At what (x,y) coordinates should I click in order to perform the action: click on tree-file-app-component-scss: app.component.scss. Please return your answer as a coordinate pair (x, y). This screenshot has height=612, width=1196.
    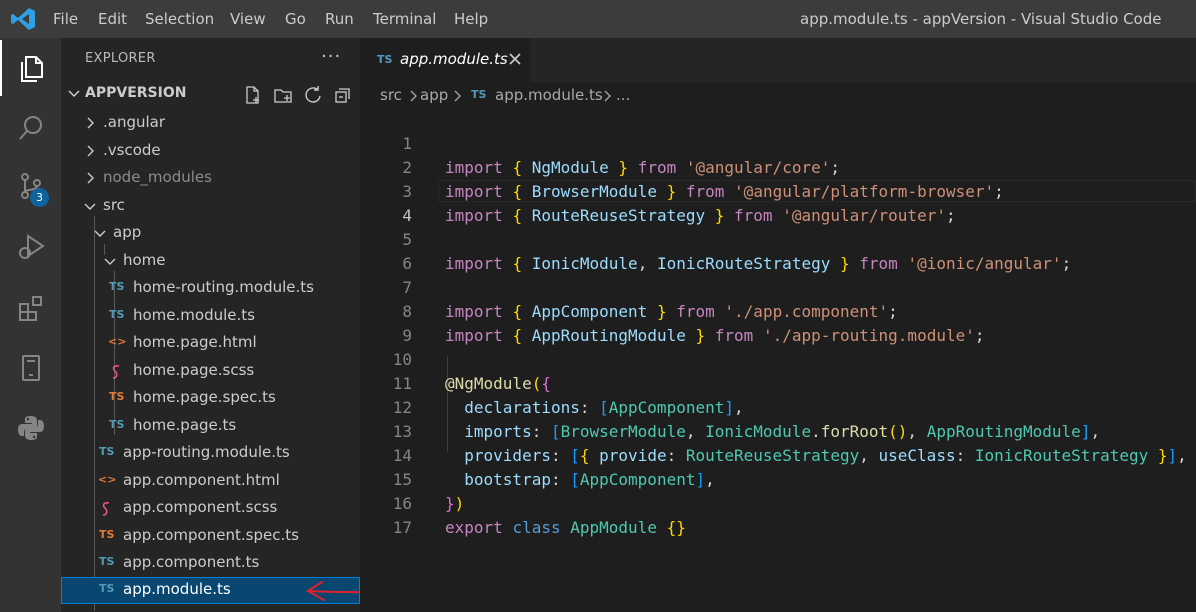
    Looking at the image, I should click on (210, 508).